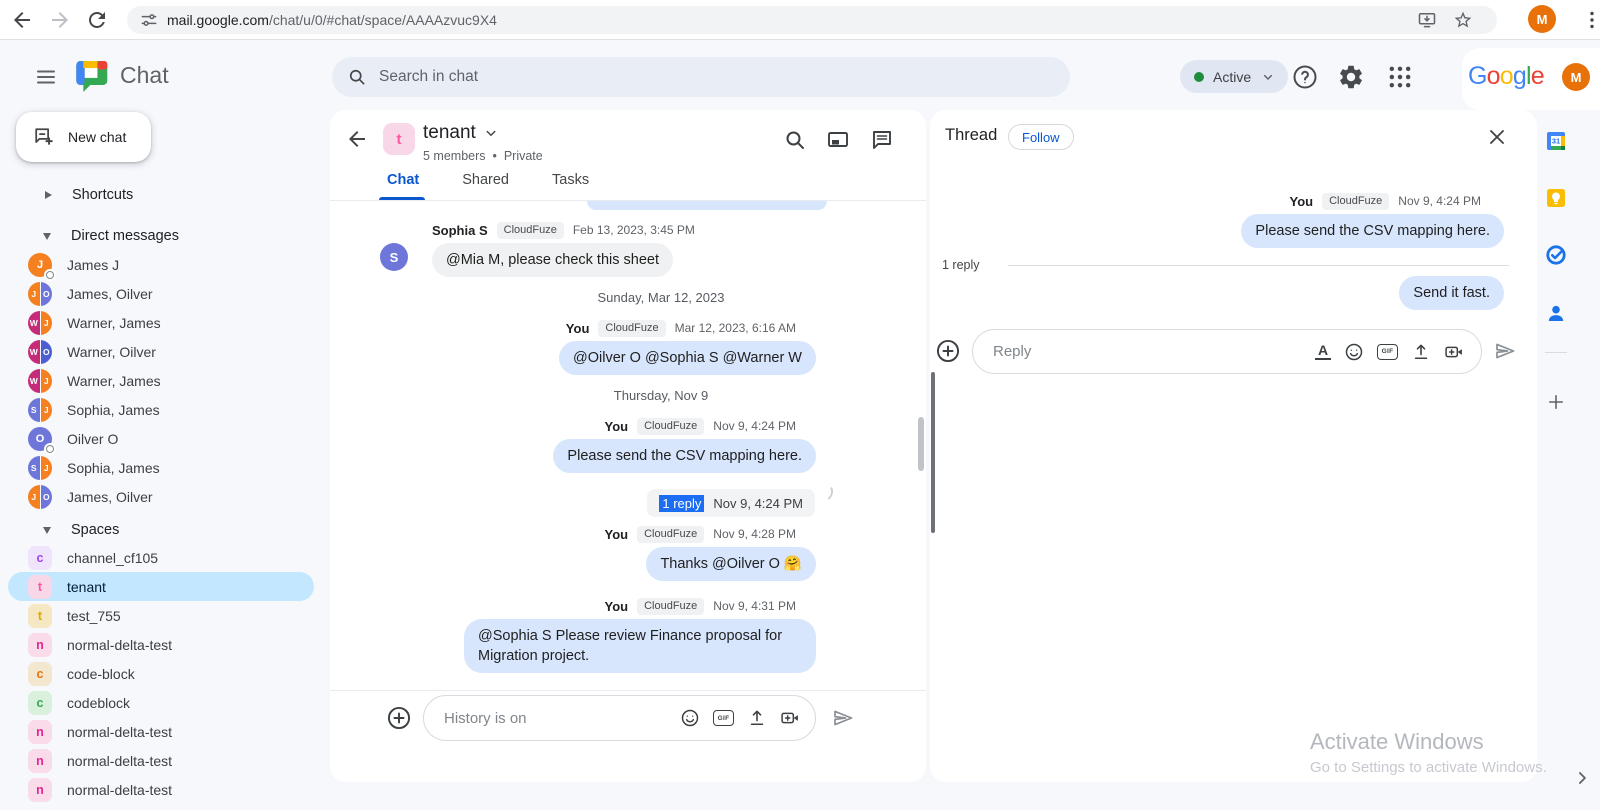  I want to click on tab-tasks: Tasks, so click(570, 185).